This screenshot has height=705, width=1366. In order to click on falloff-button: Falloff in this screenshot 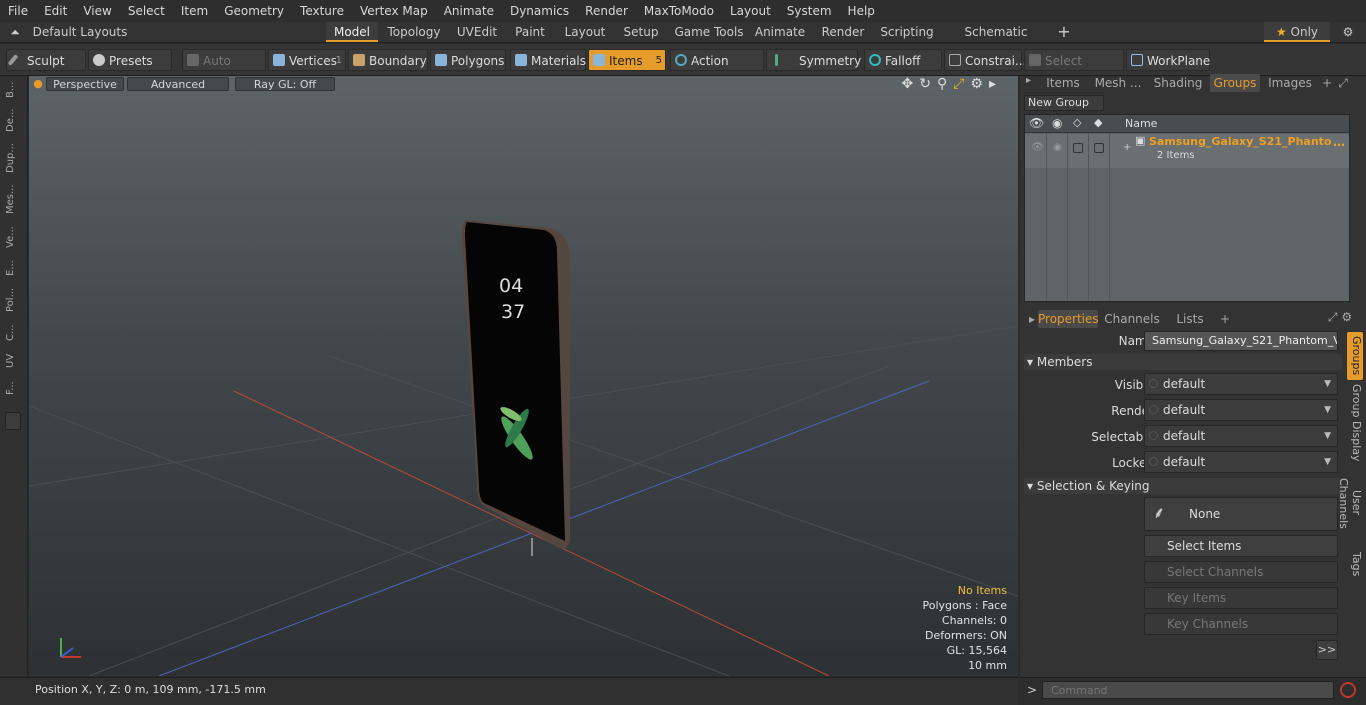, I will do `click(903, 60)`.